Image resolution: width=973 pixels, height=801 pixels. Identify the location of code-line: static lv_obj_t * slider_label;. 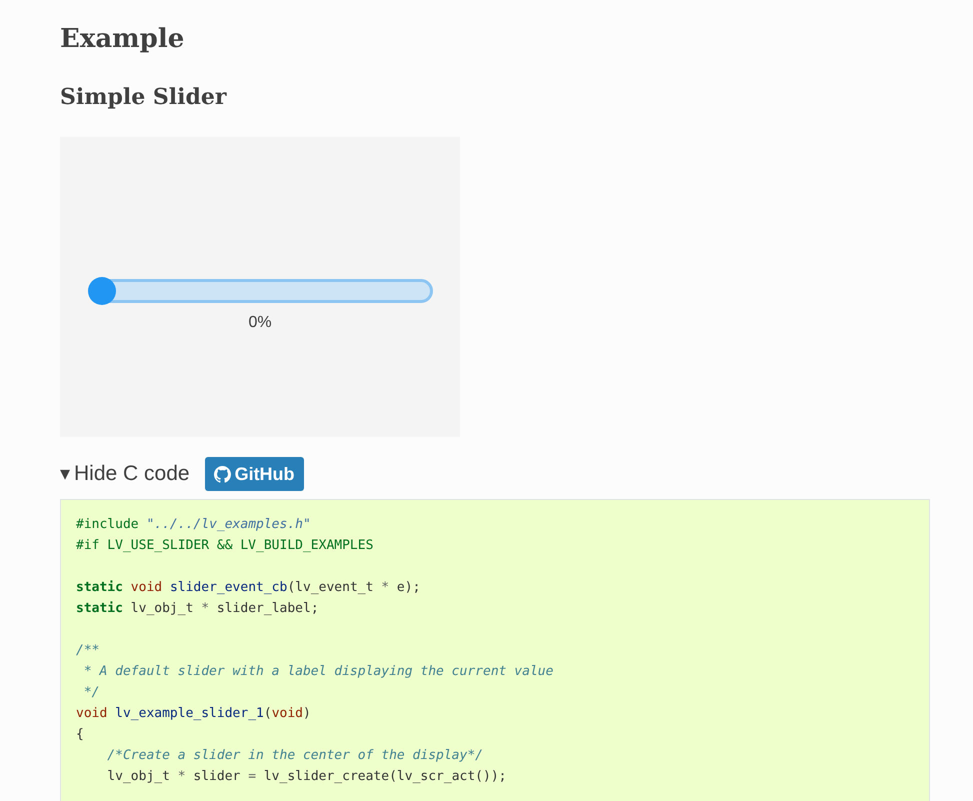
(197, 608).